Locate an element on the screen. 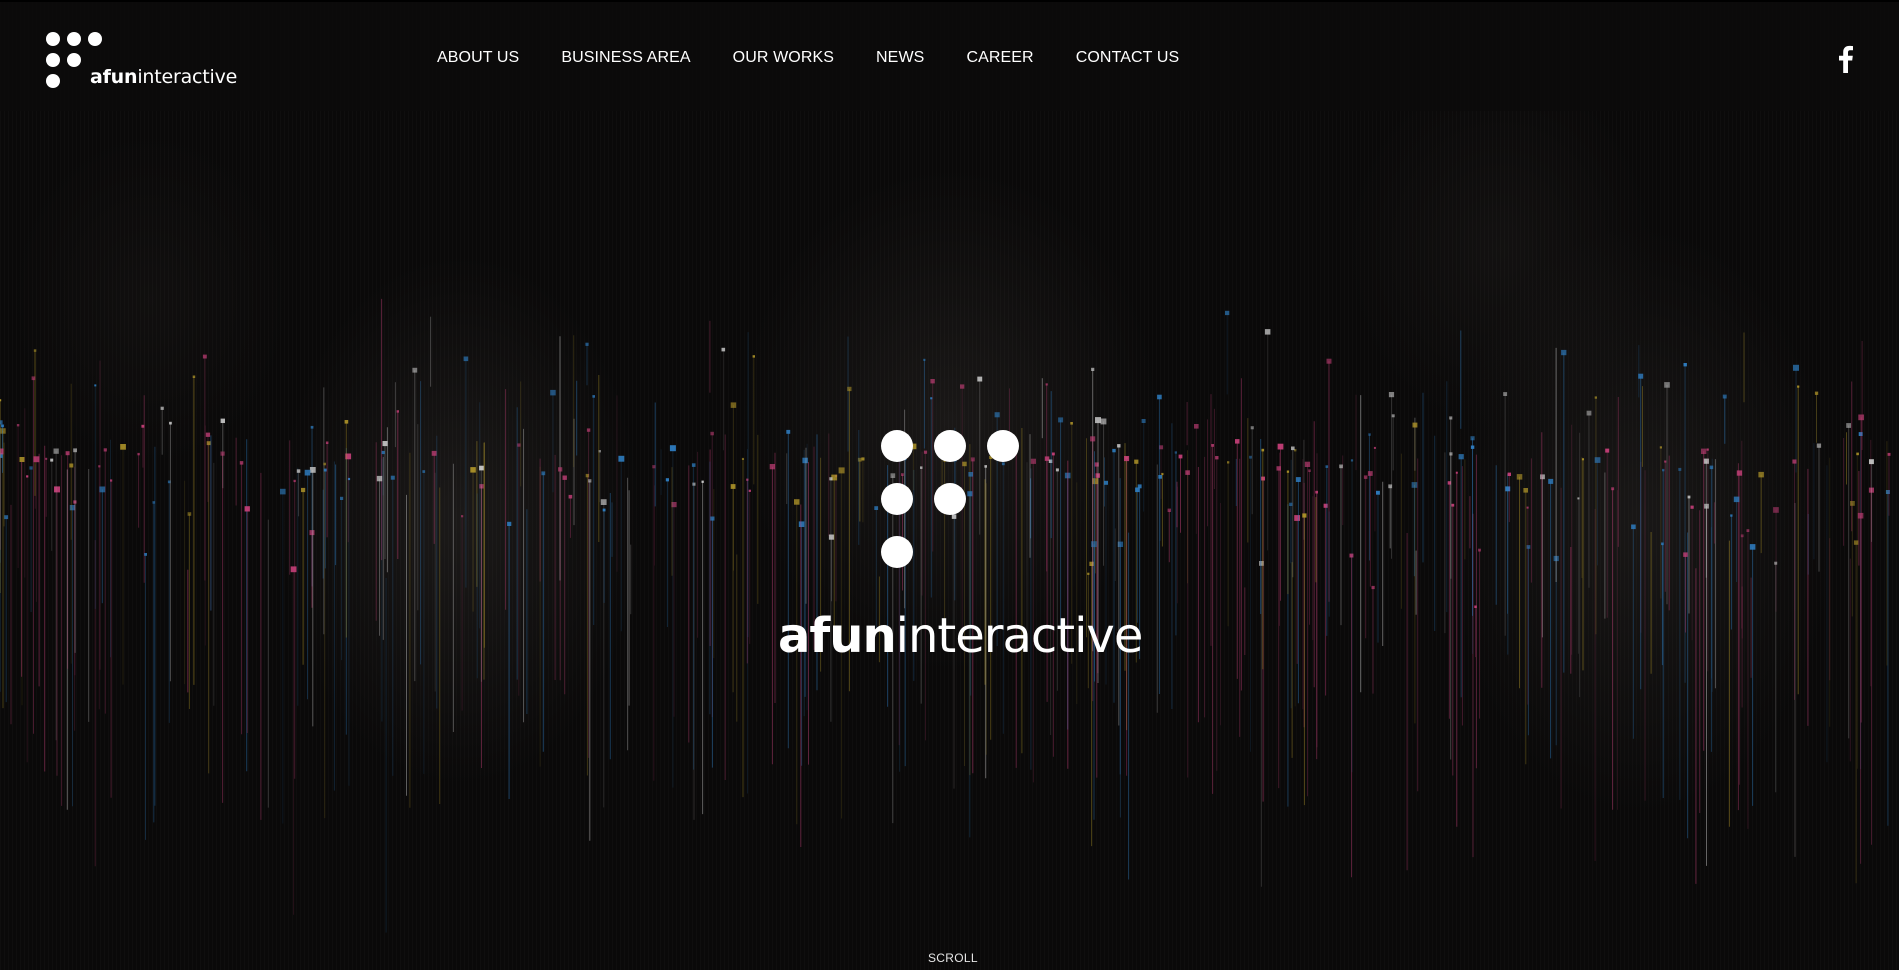  header-logo: afuninteractive is located at coordinates (141, 60).